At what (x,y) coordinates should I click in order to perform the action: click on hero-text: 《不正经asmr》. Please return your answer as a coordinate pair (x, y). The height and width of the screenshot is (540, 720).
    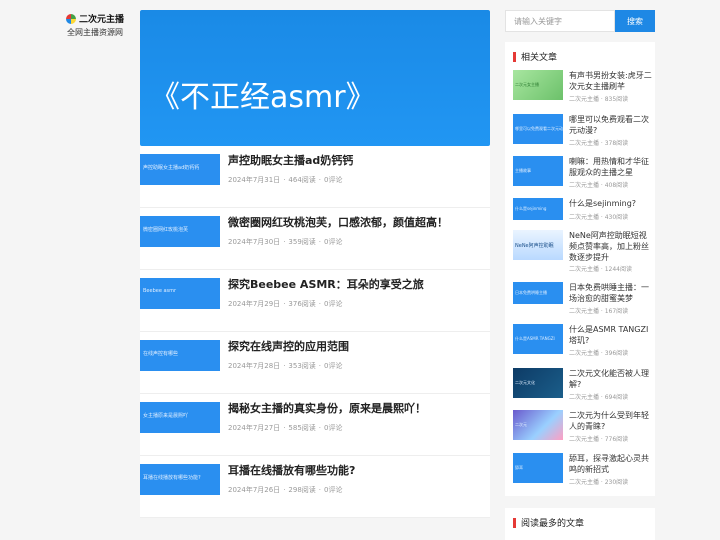
    Looking at the image, I should click on (263, 97).